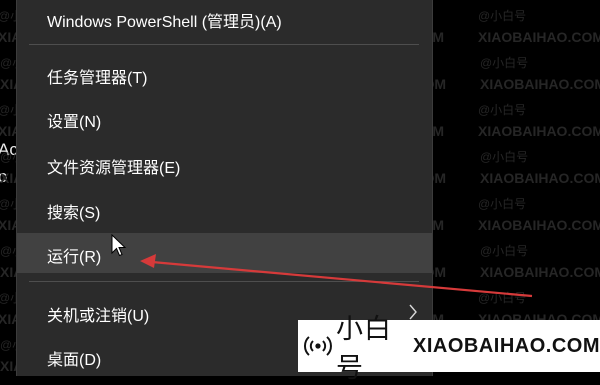  I want to click on watermark-cn-text: 小白号, so click(363, 348).